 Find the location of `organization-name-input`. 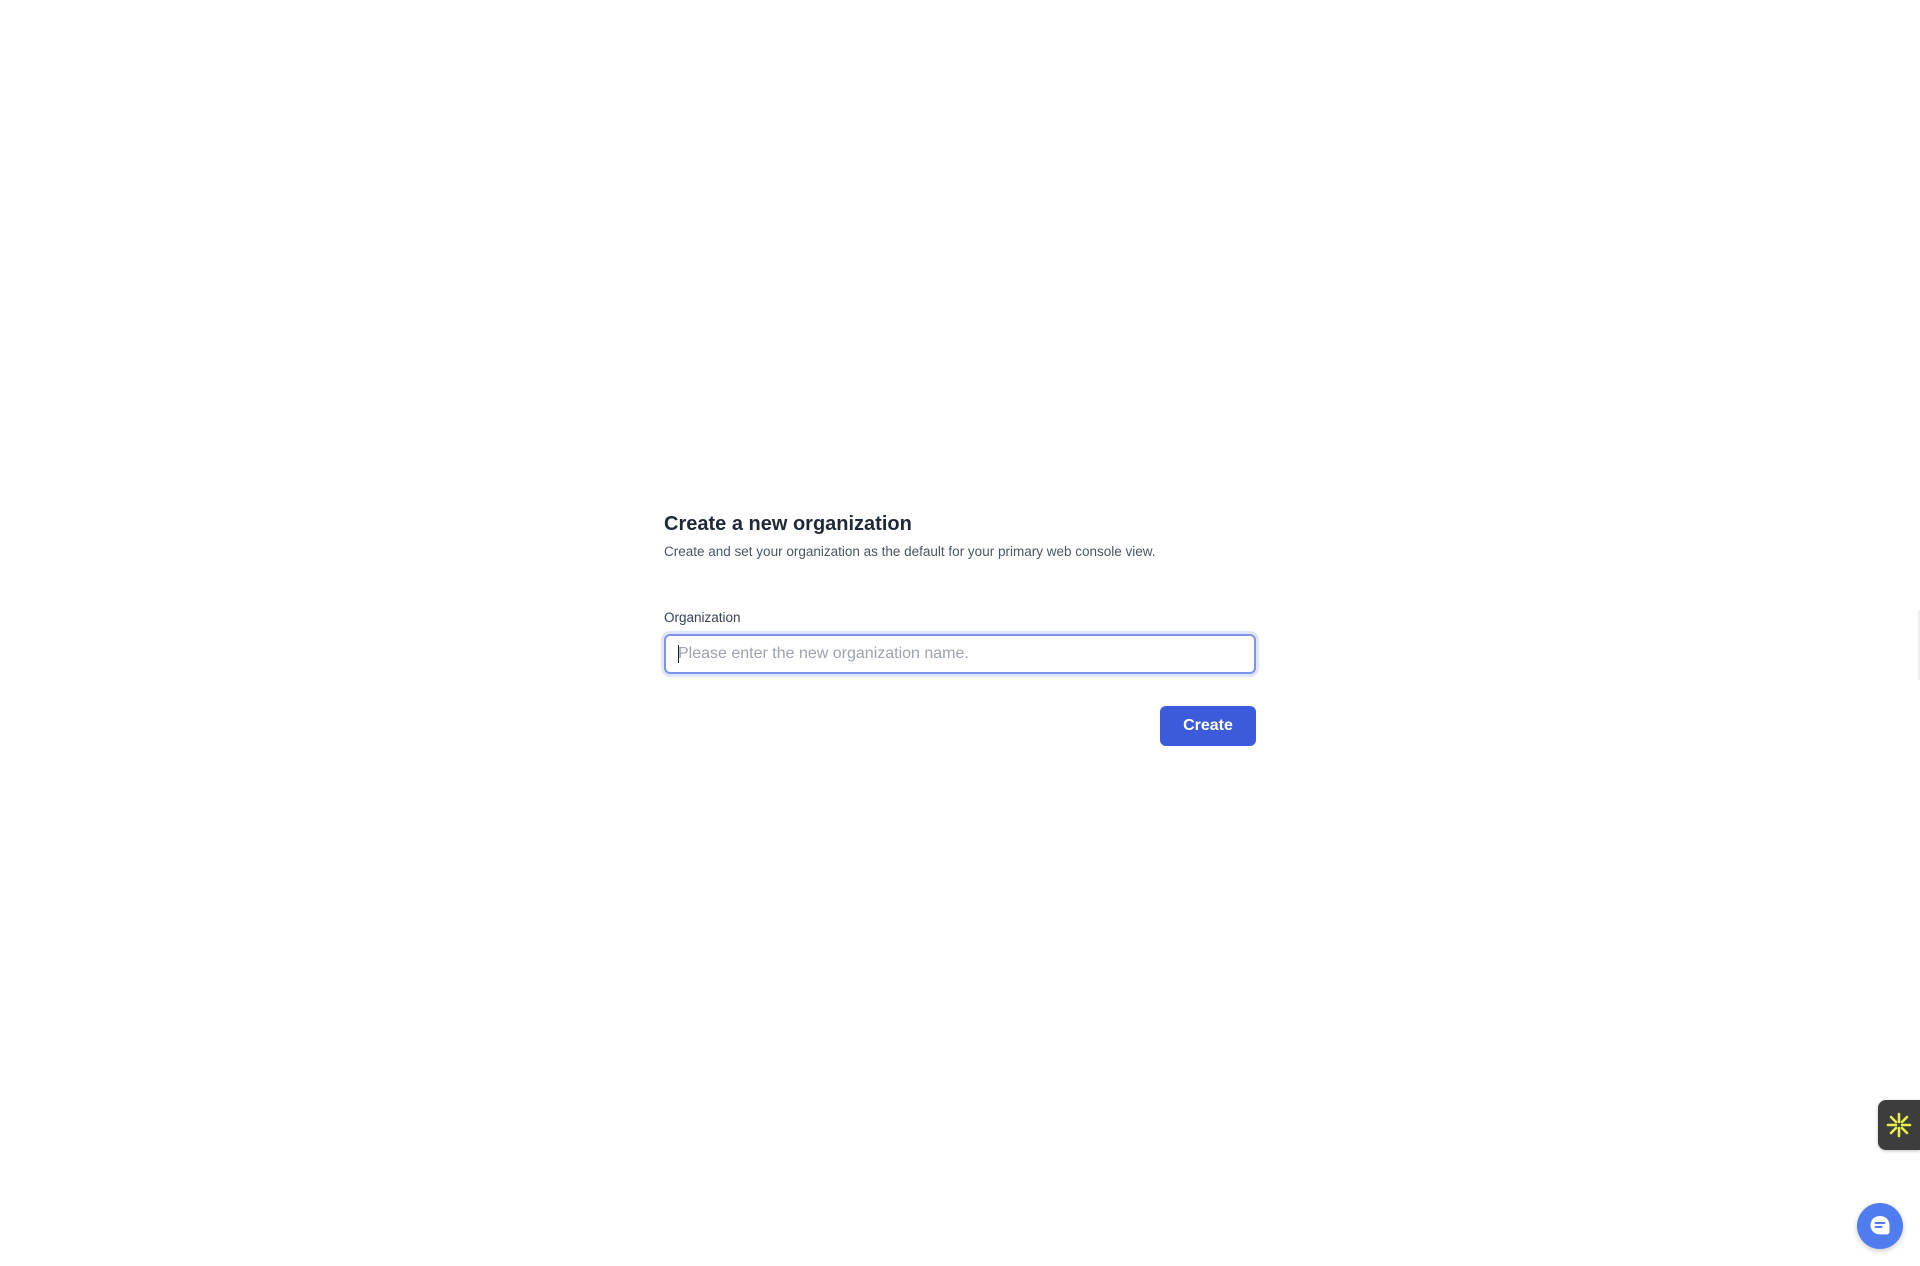

organization-name-input is located at coordinates (960, 654).